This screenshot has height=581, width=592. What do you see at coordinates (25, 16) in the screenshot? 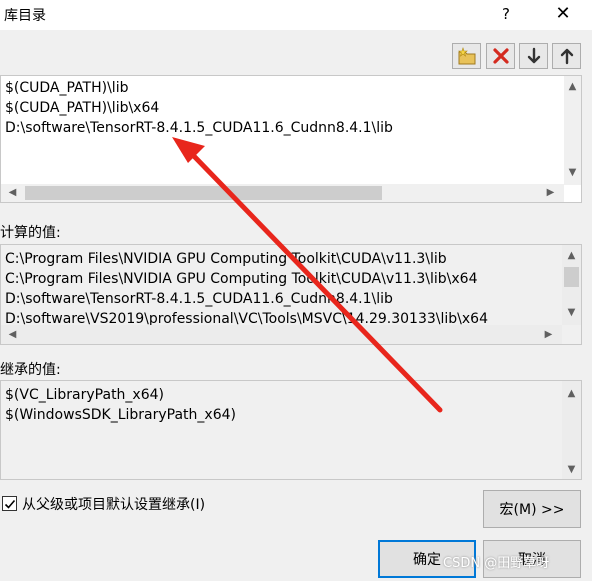
I see `window-title: 库目录` at bounding box center [25, 16].